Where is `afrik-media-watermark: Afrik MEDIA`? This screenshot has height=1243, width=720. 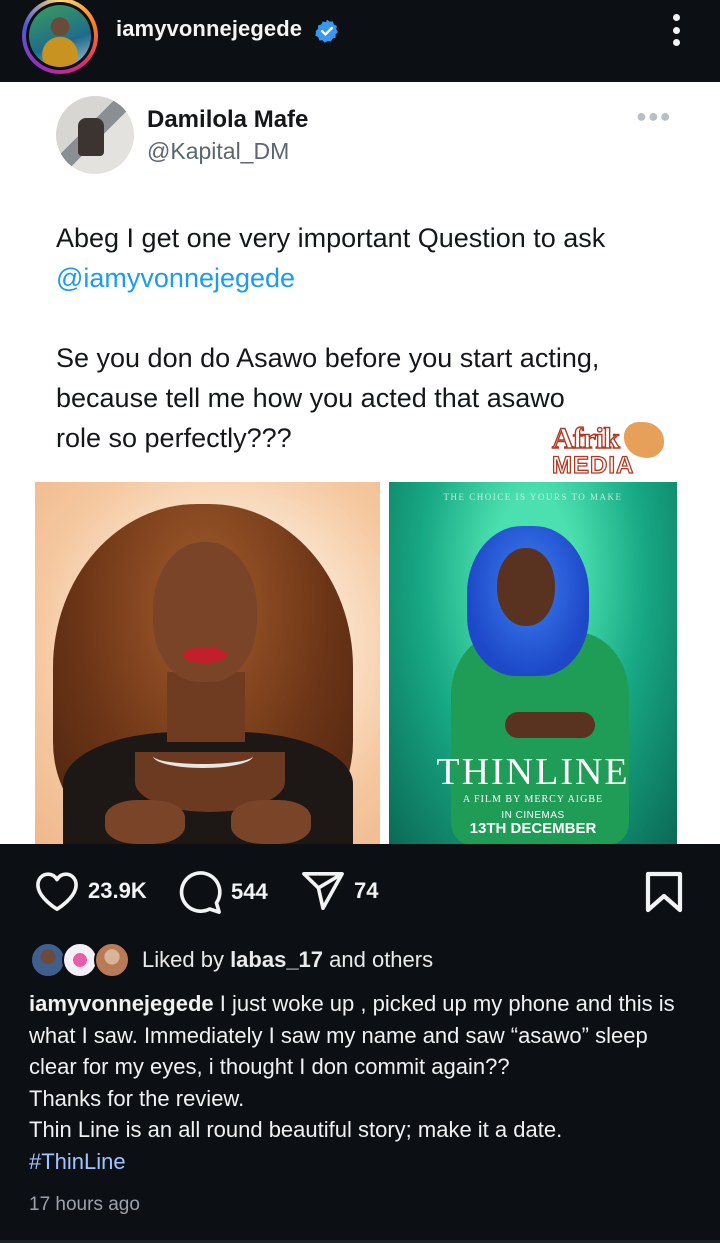 afrik-media-watermark: Afrik MEDIA is located at coordinates (616, 453).